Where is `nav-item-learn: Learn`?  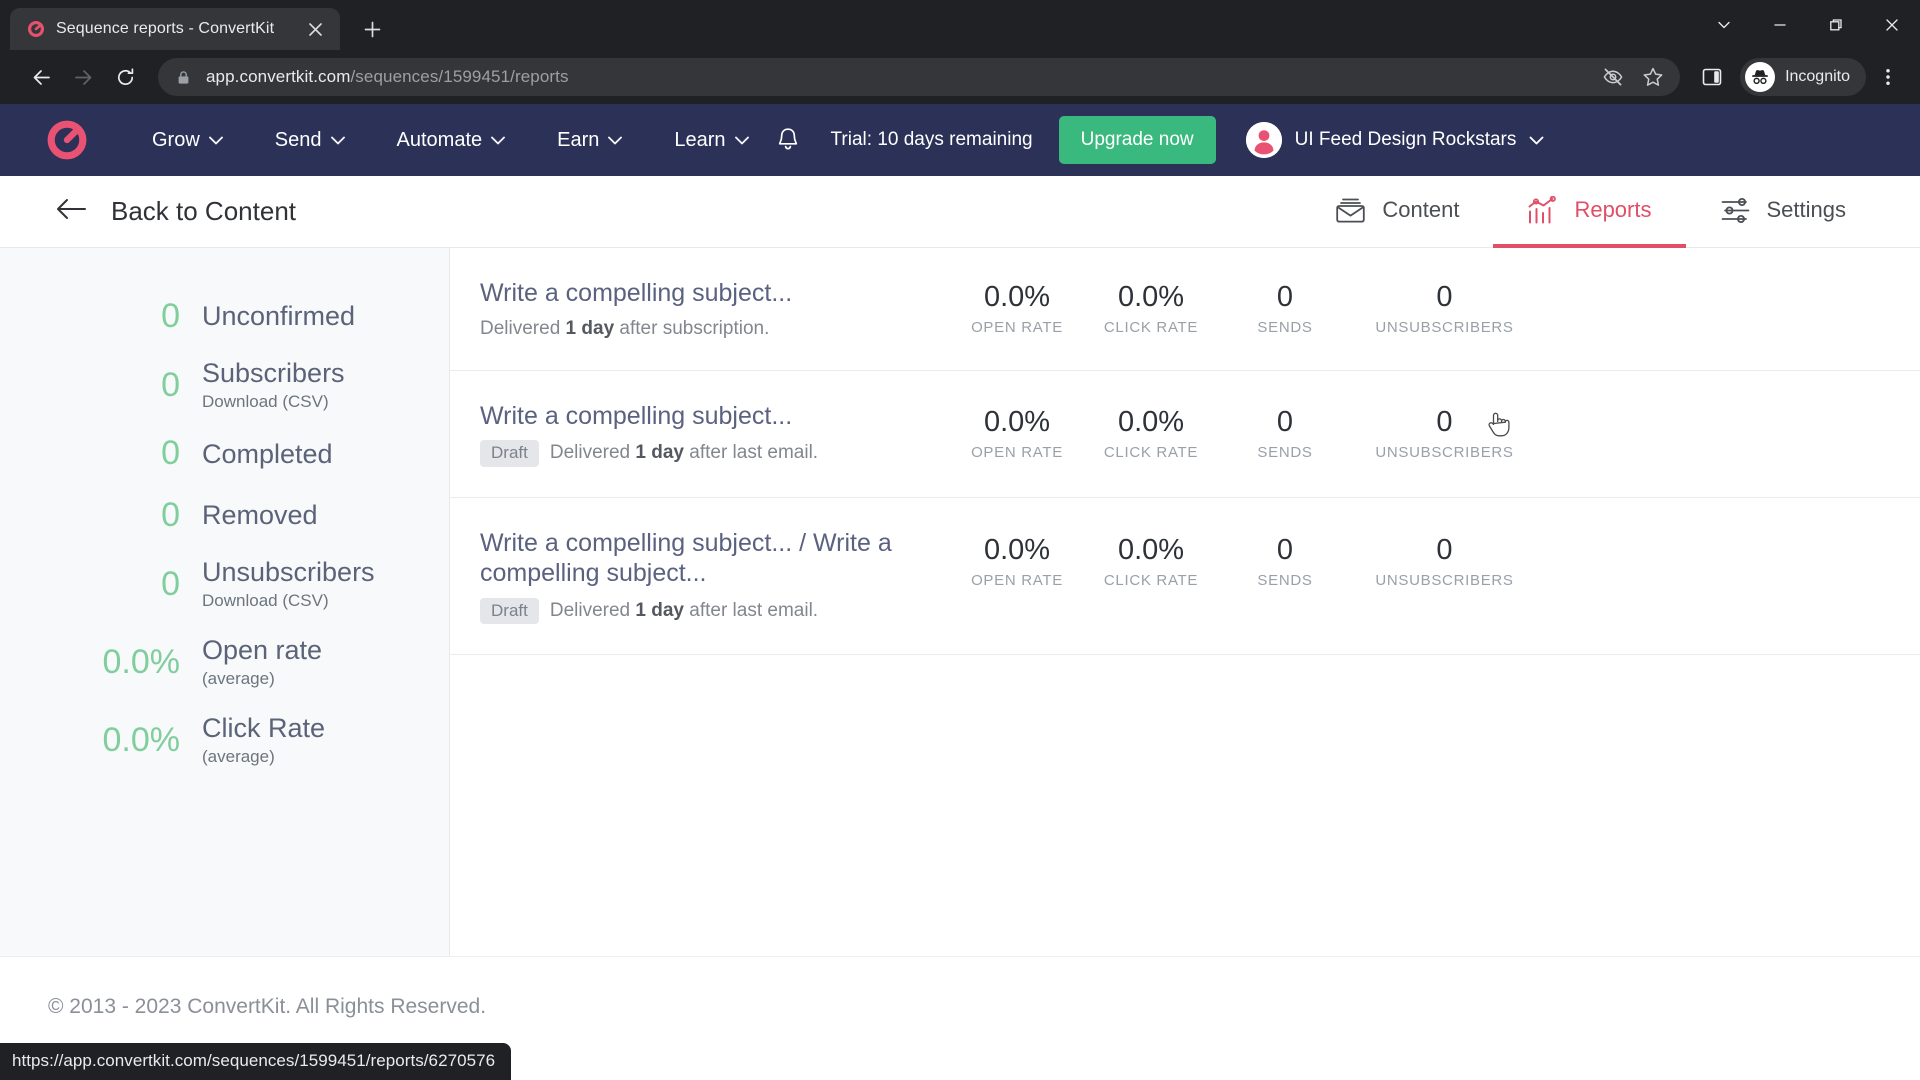 nav-item-learn: Learn is located at coordinates (711, 140).